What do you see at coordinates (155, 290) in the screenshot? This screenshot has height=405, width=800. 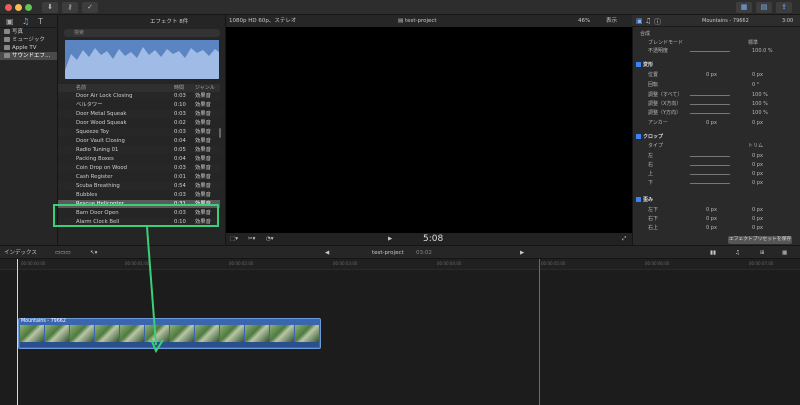 I see `annotation-arrow` at bounding box center [155, 290].